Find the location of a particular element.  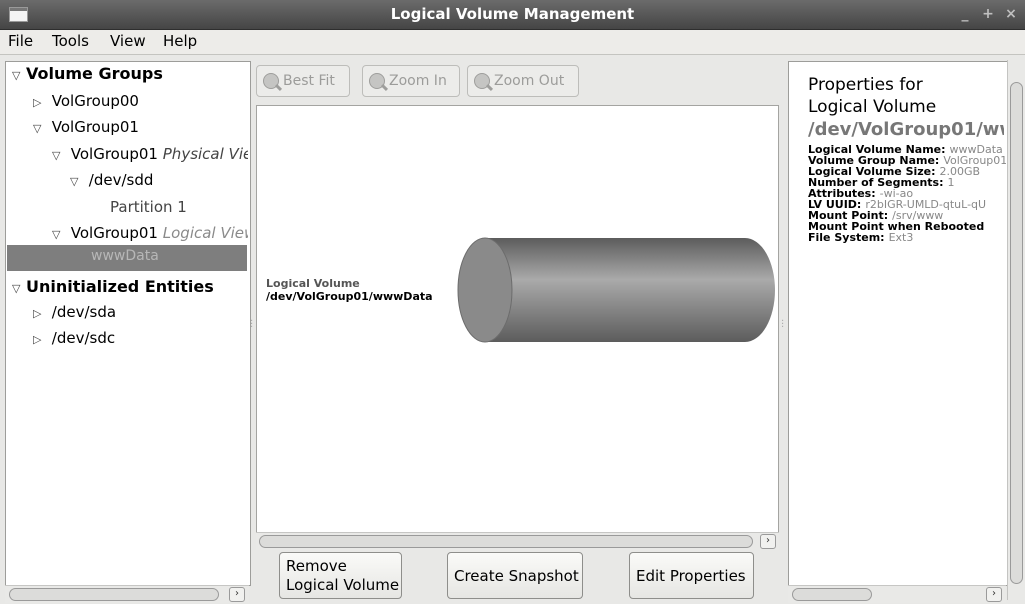

property-value: Ext3 is located at coordinates (901, 237).